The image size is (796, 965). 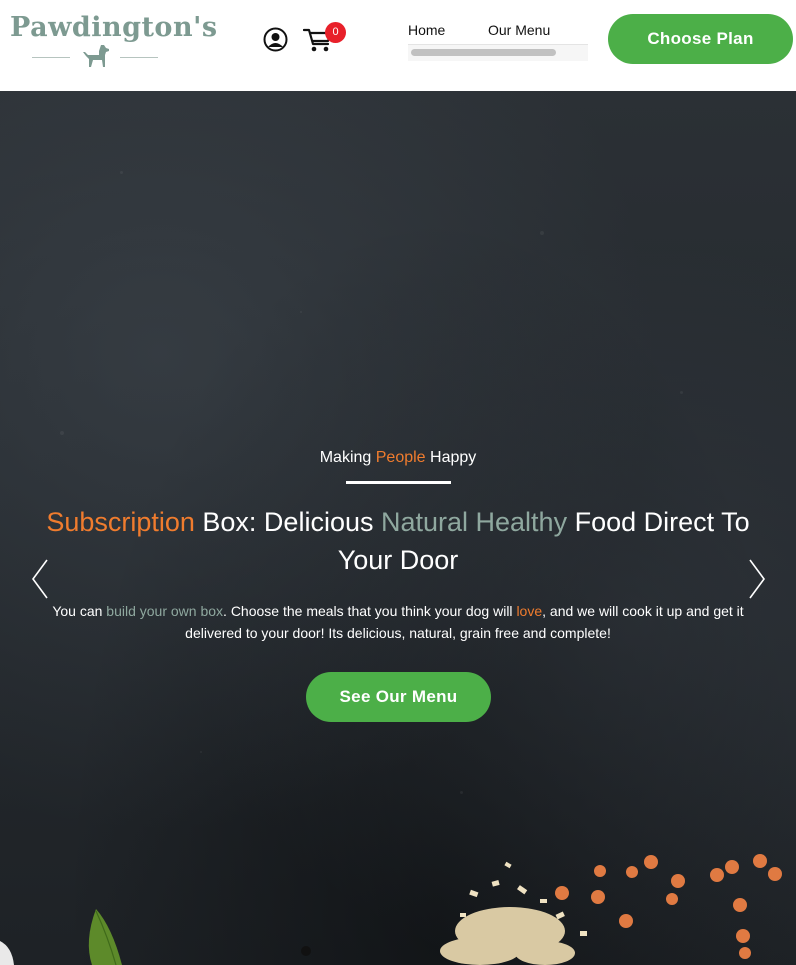 What do you see at coordinates (96, 56) in the screenshot?
I see `dog-icon` at bounding box center [96, 56].